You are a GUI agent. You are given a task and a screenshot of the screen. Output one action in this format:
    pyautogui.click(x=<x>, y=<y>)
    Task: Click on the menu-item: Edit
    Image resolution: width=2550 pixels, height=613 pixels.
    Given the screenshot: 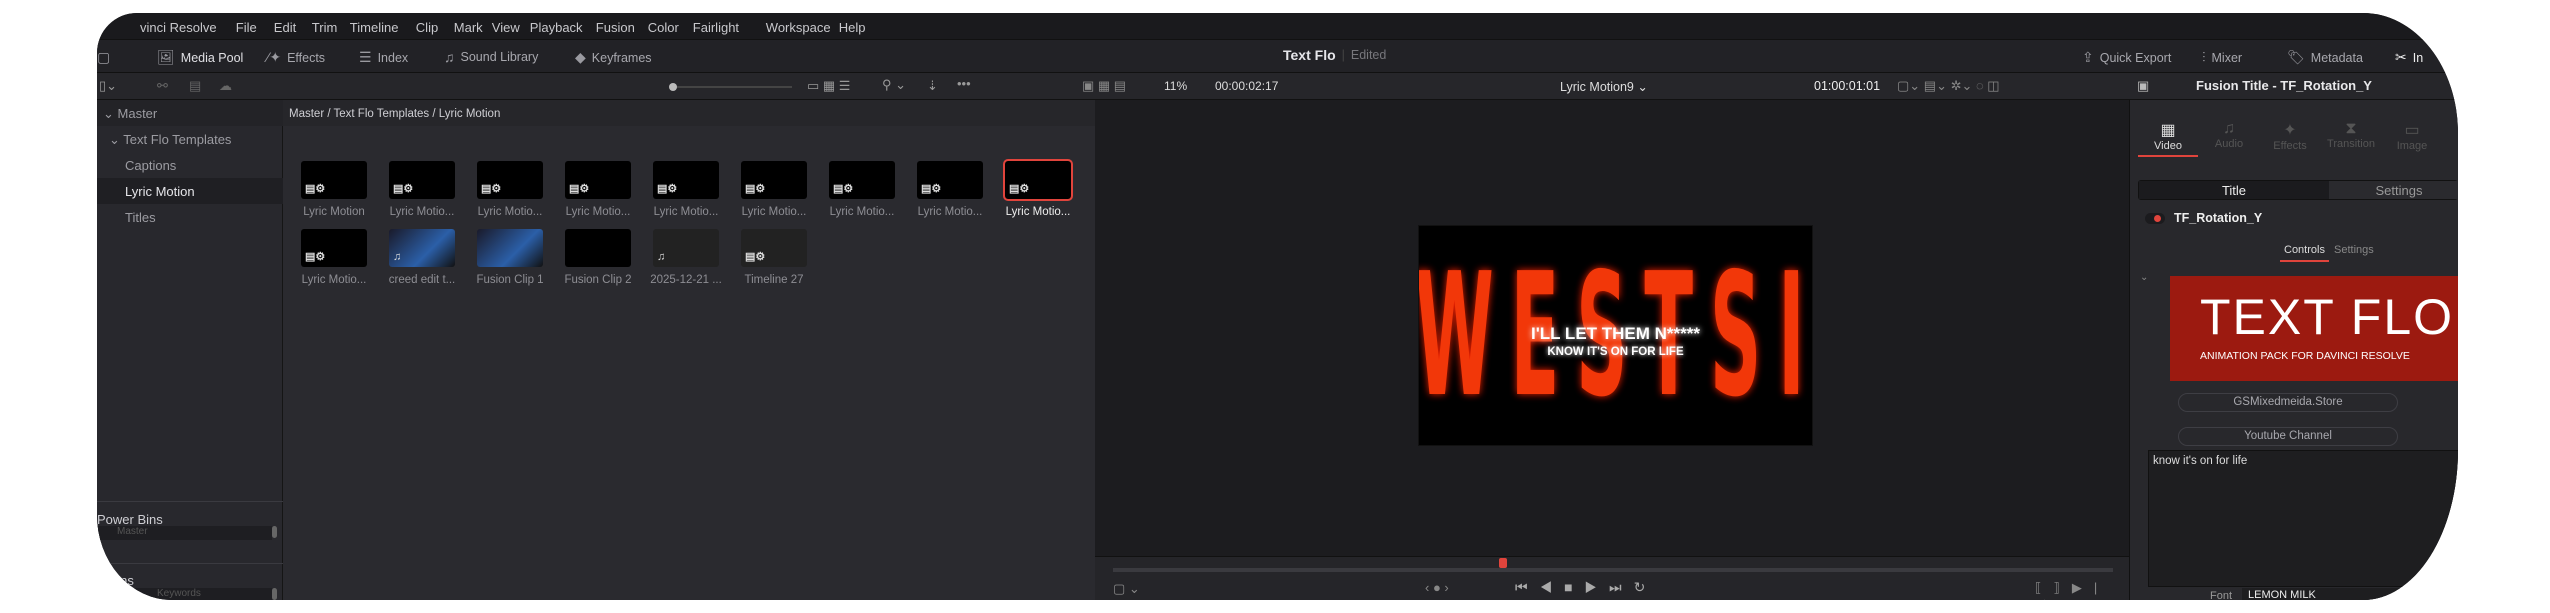 What is the action you would take?
    pyautogui.click(x=285, y=27)
    